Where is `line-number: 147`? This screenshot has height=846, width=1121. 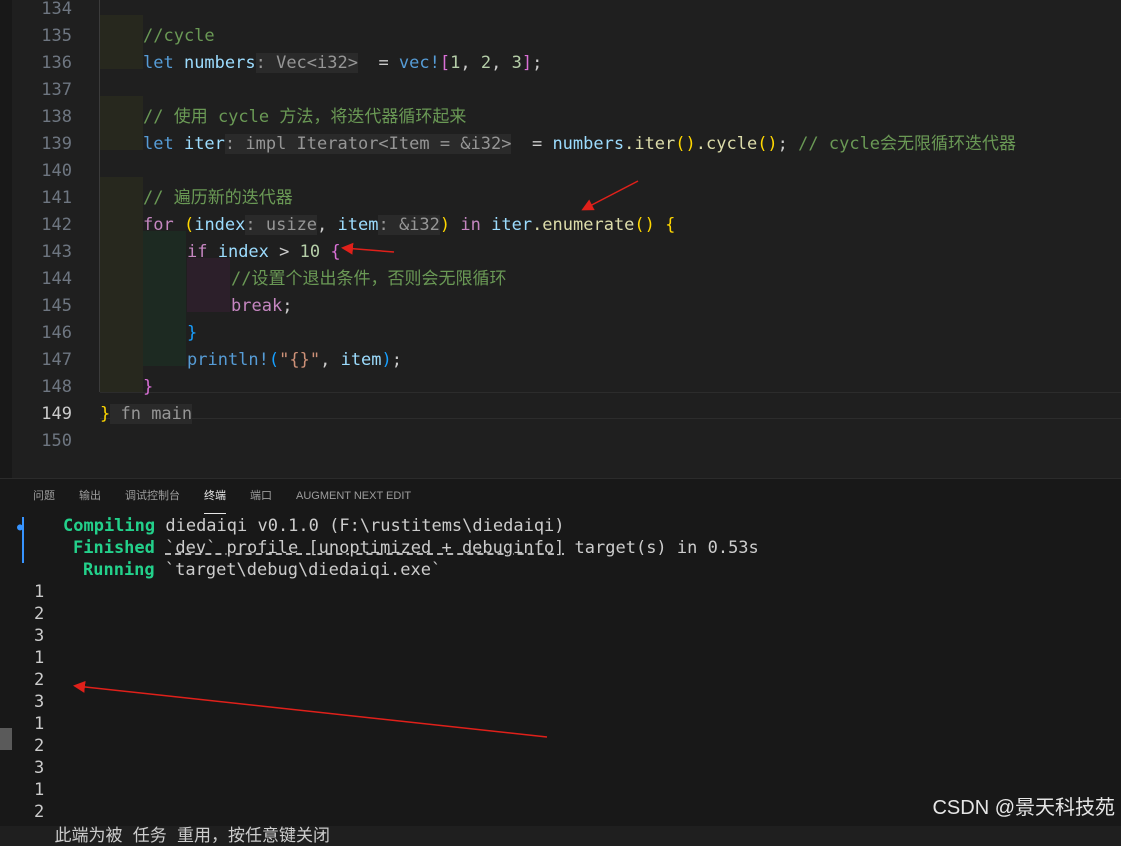 line-number: 147 is located at coordinates (42, 360).